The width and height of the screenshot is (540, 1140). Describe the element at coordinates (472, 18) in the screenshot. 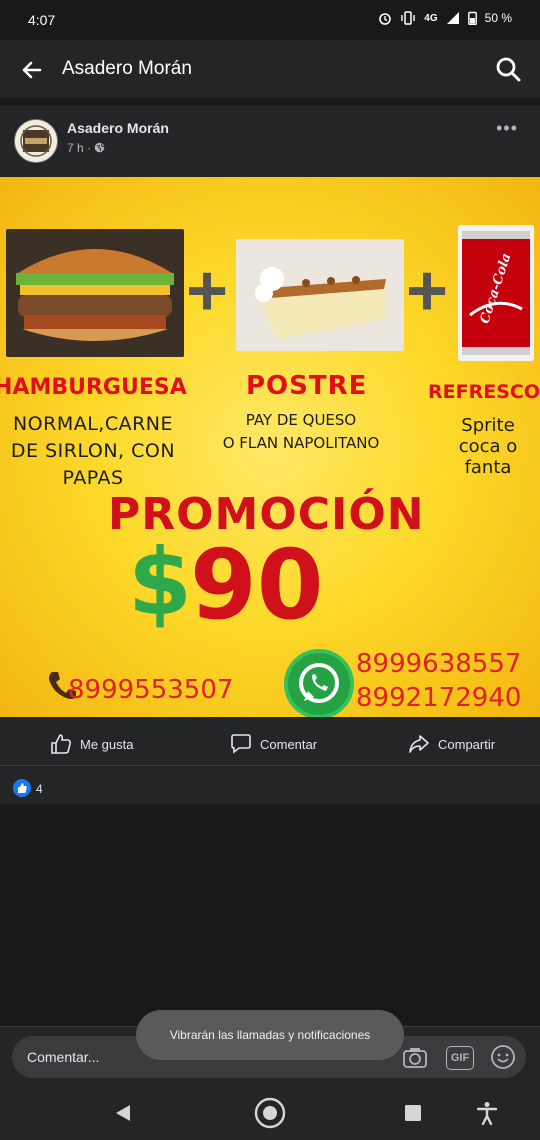

I see `battery-icon` at that location.